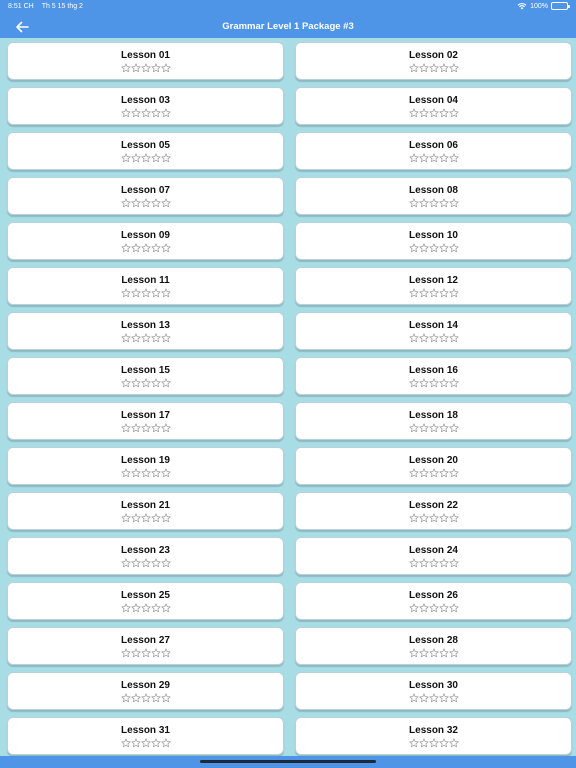 This screenshot has width=576, height=768. What do you see at coordinates (433, 646) in the screenshot?
I see `lesson-card: Lesson 28` at bounding box center [433, 646].